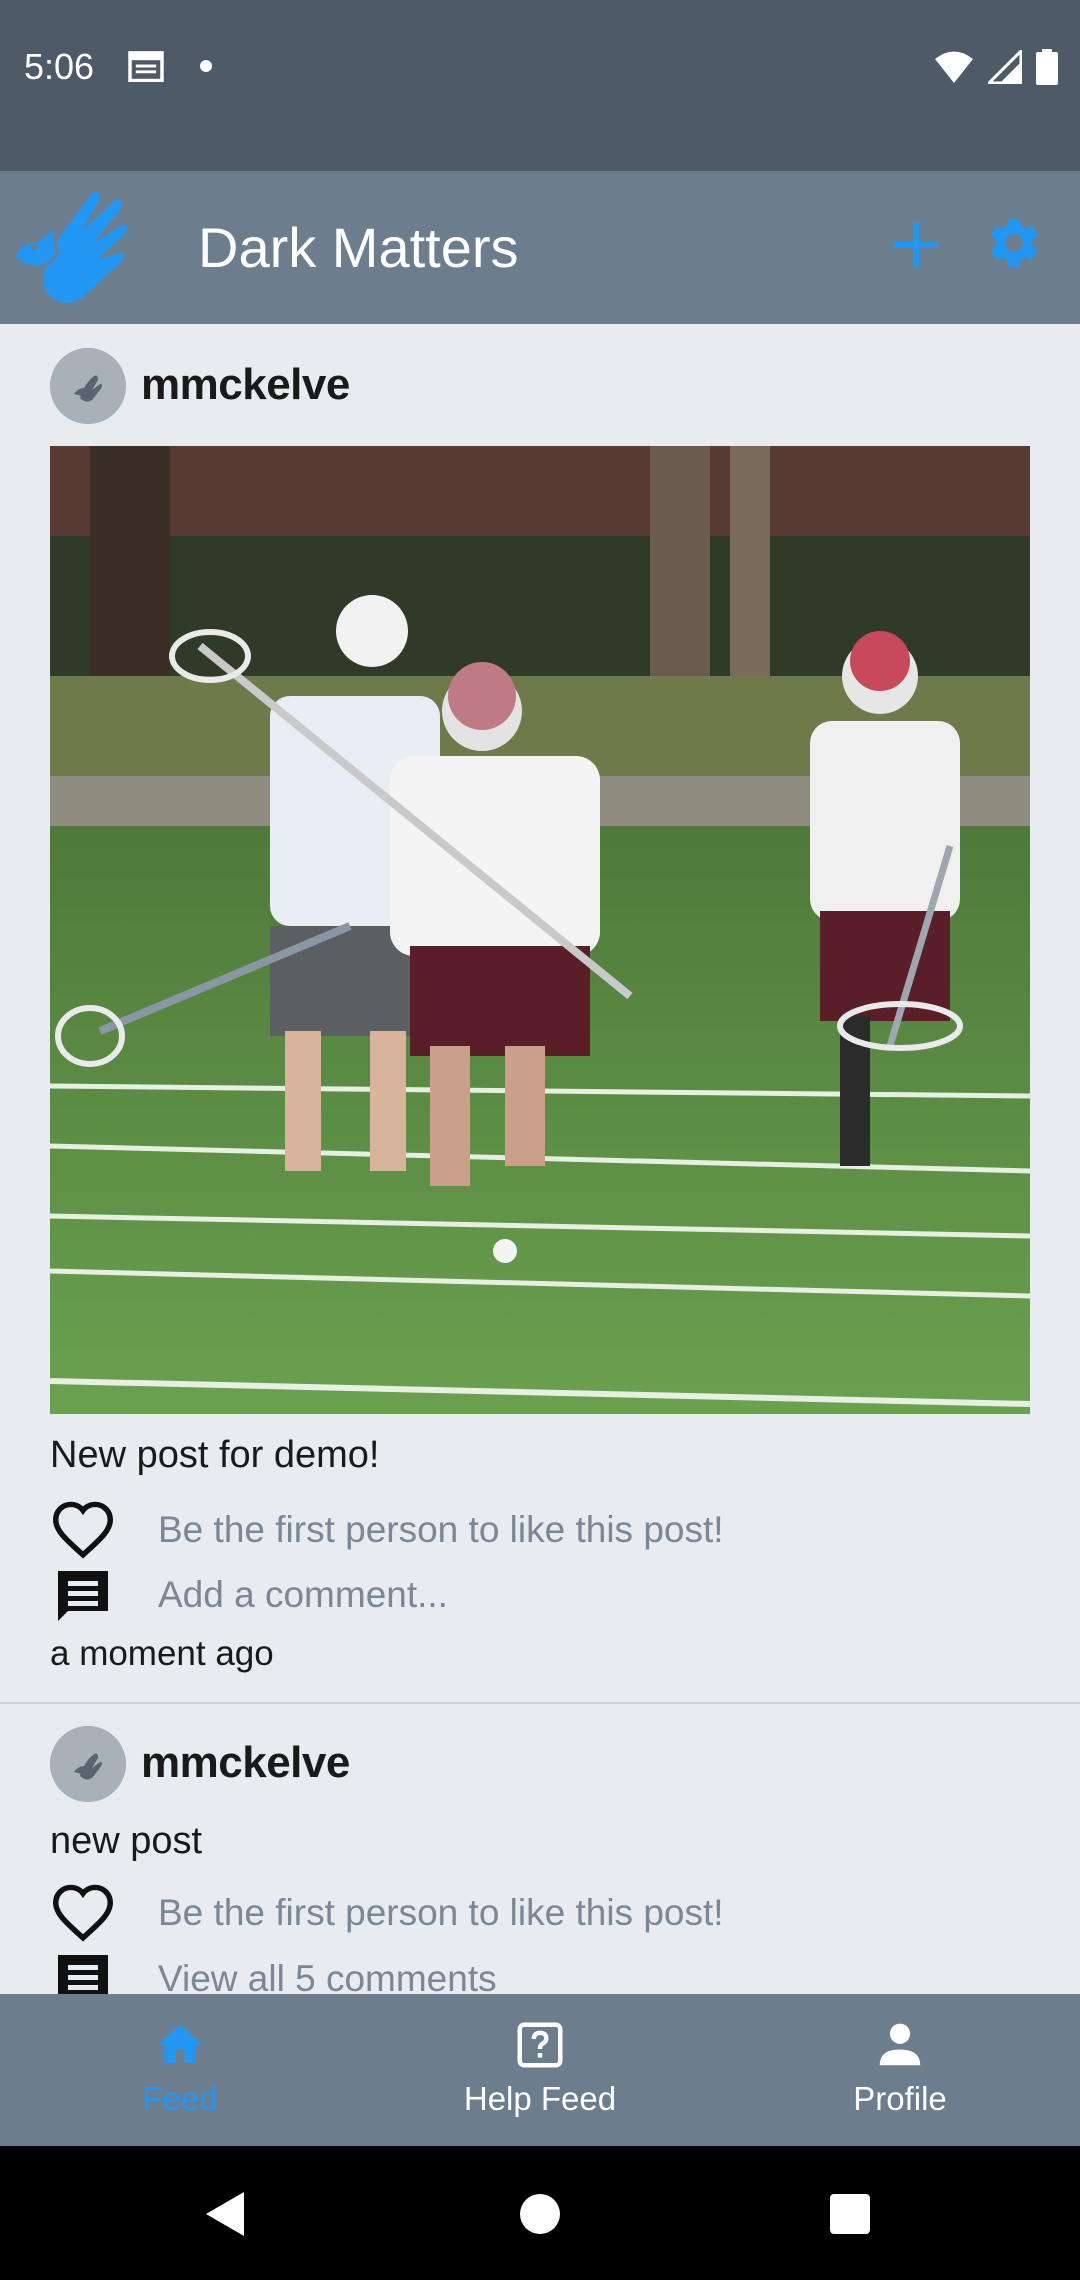 This screenshot has width=1080, height=2280. What do you see at coordinates (206, 66) in the screenshot?
I see `notification-dot-icon` at bounding box center [206, 66].